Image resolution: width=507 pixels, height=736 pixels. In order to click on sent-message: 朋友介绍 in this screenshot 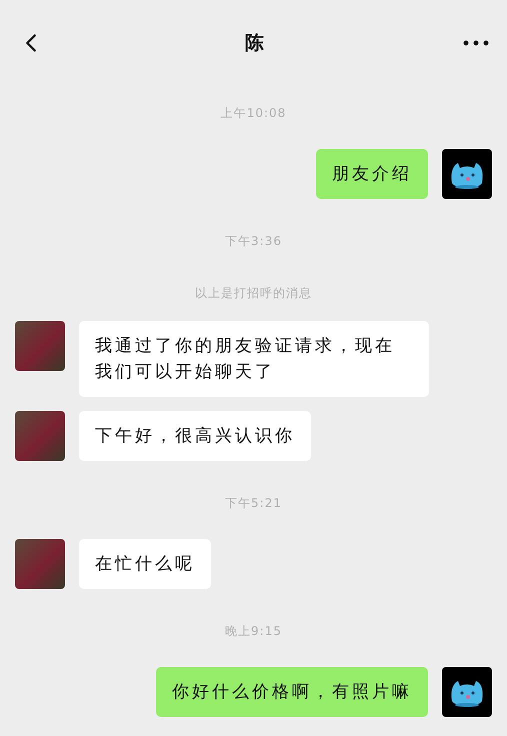, I will do `click(372, 174)`.